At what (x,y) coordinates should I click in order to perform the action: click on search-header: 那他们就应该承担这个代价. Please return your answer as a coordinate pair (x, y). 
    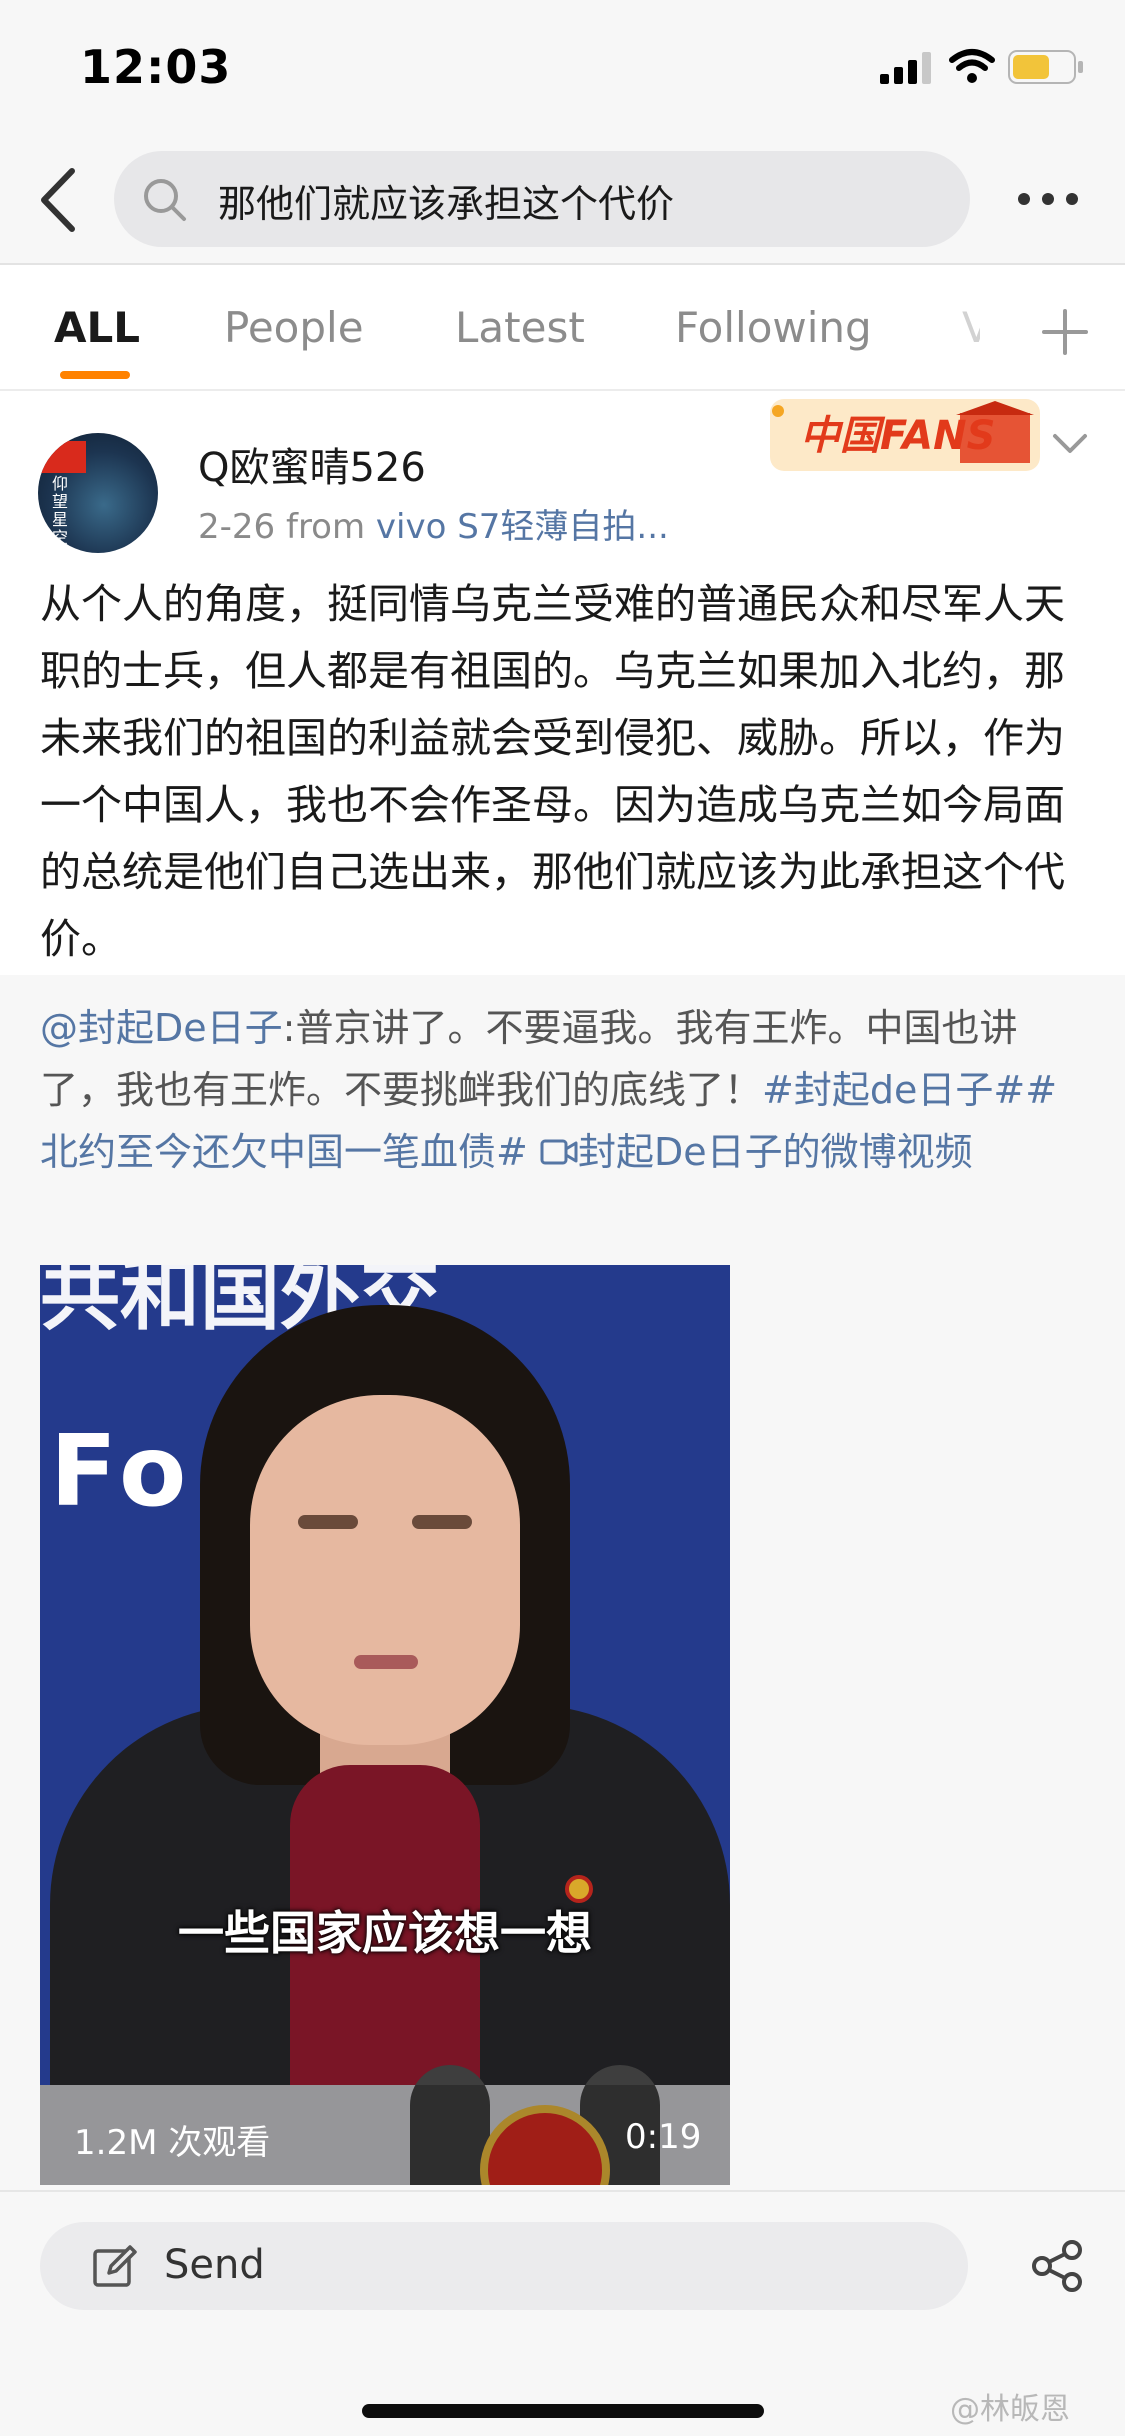
    Looking at the image, I should click on (562, 200).